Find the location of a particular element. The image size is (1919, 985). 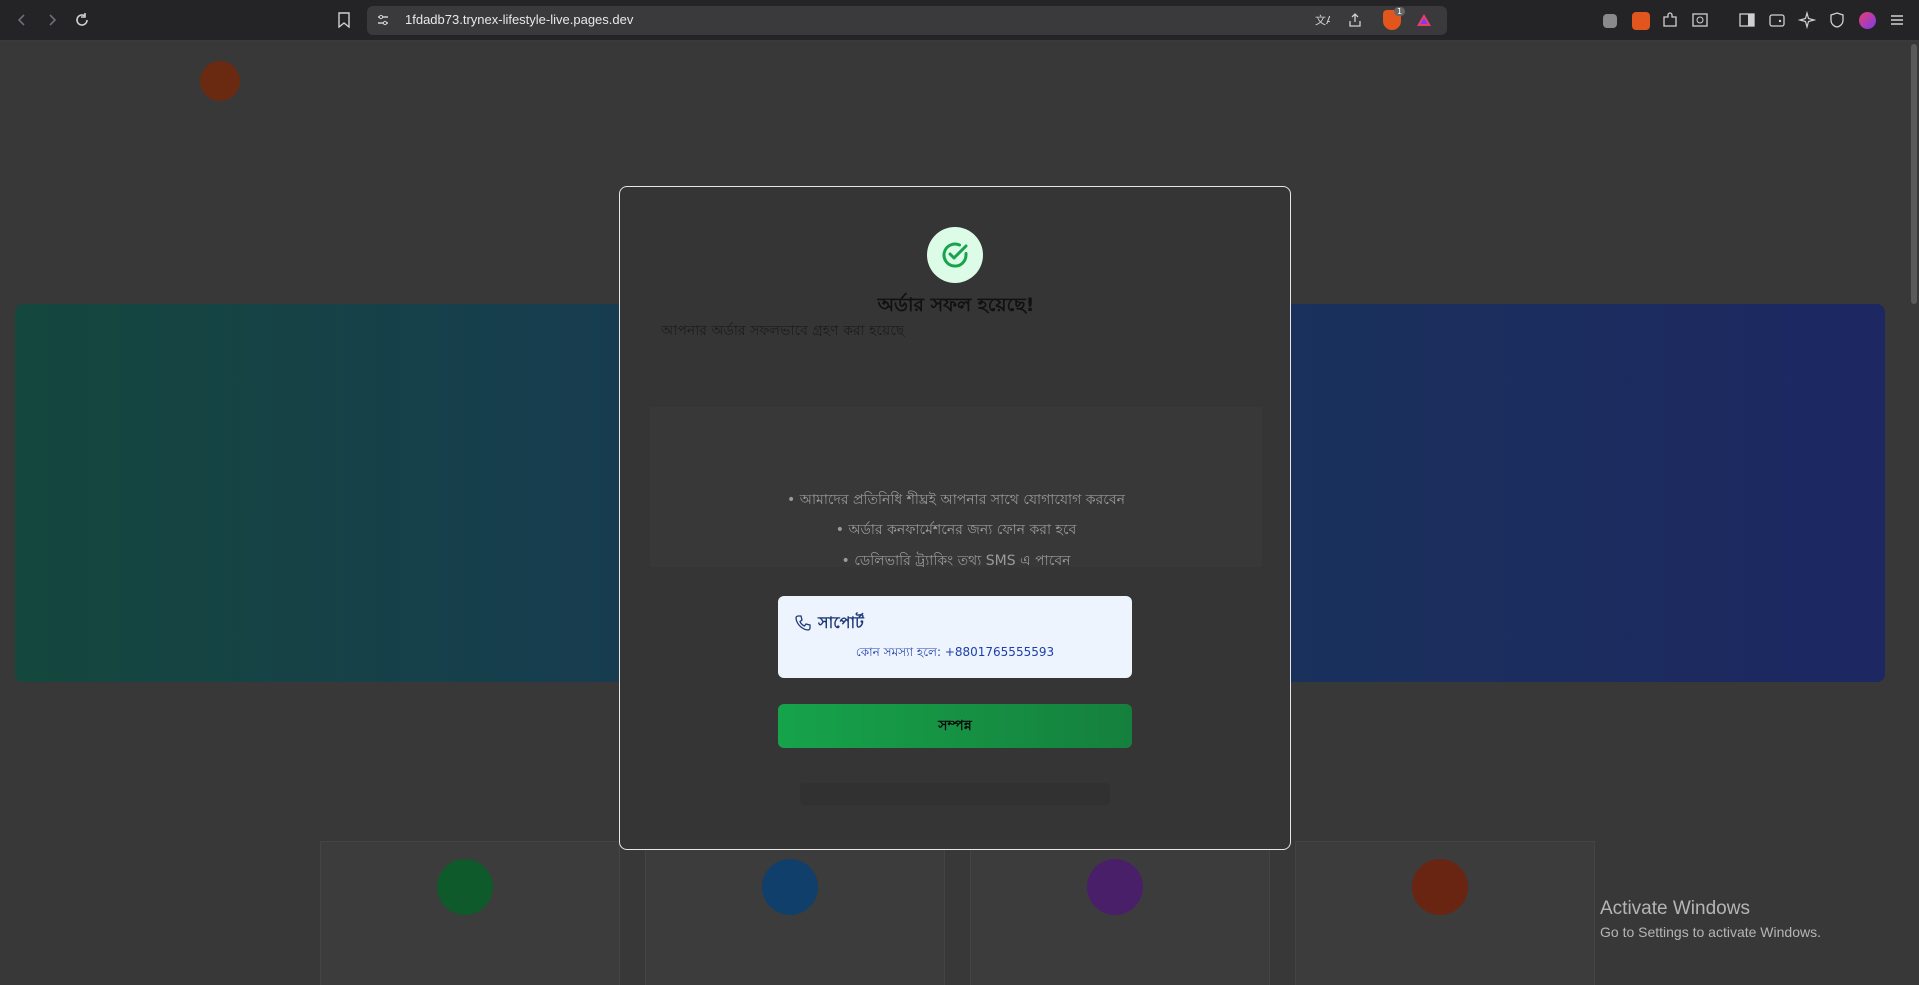

bookmark-icon is located at coordinates (344, 20).